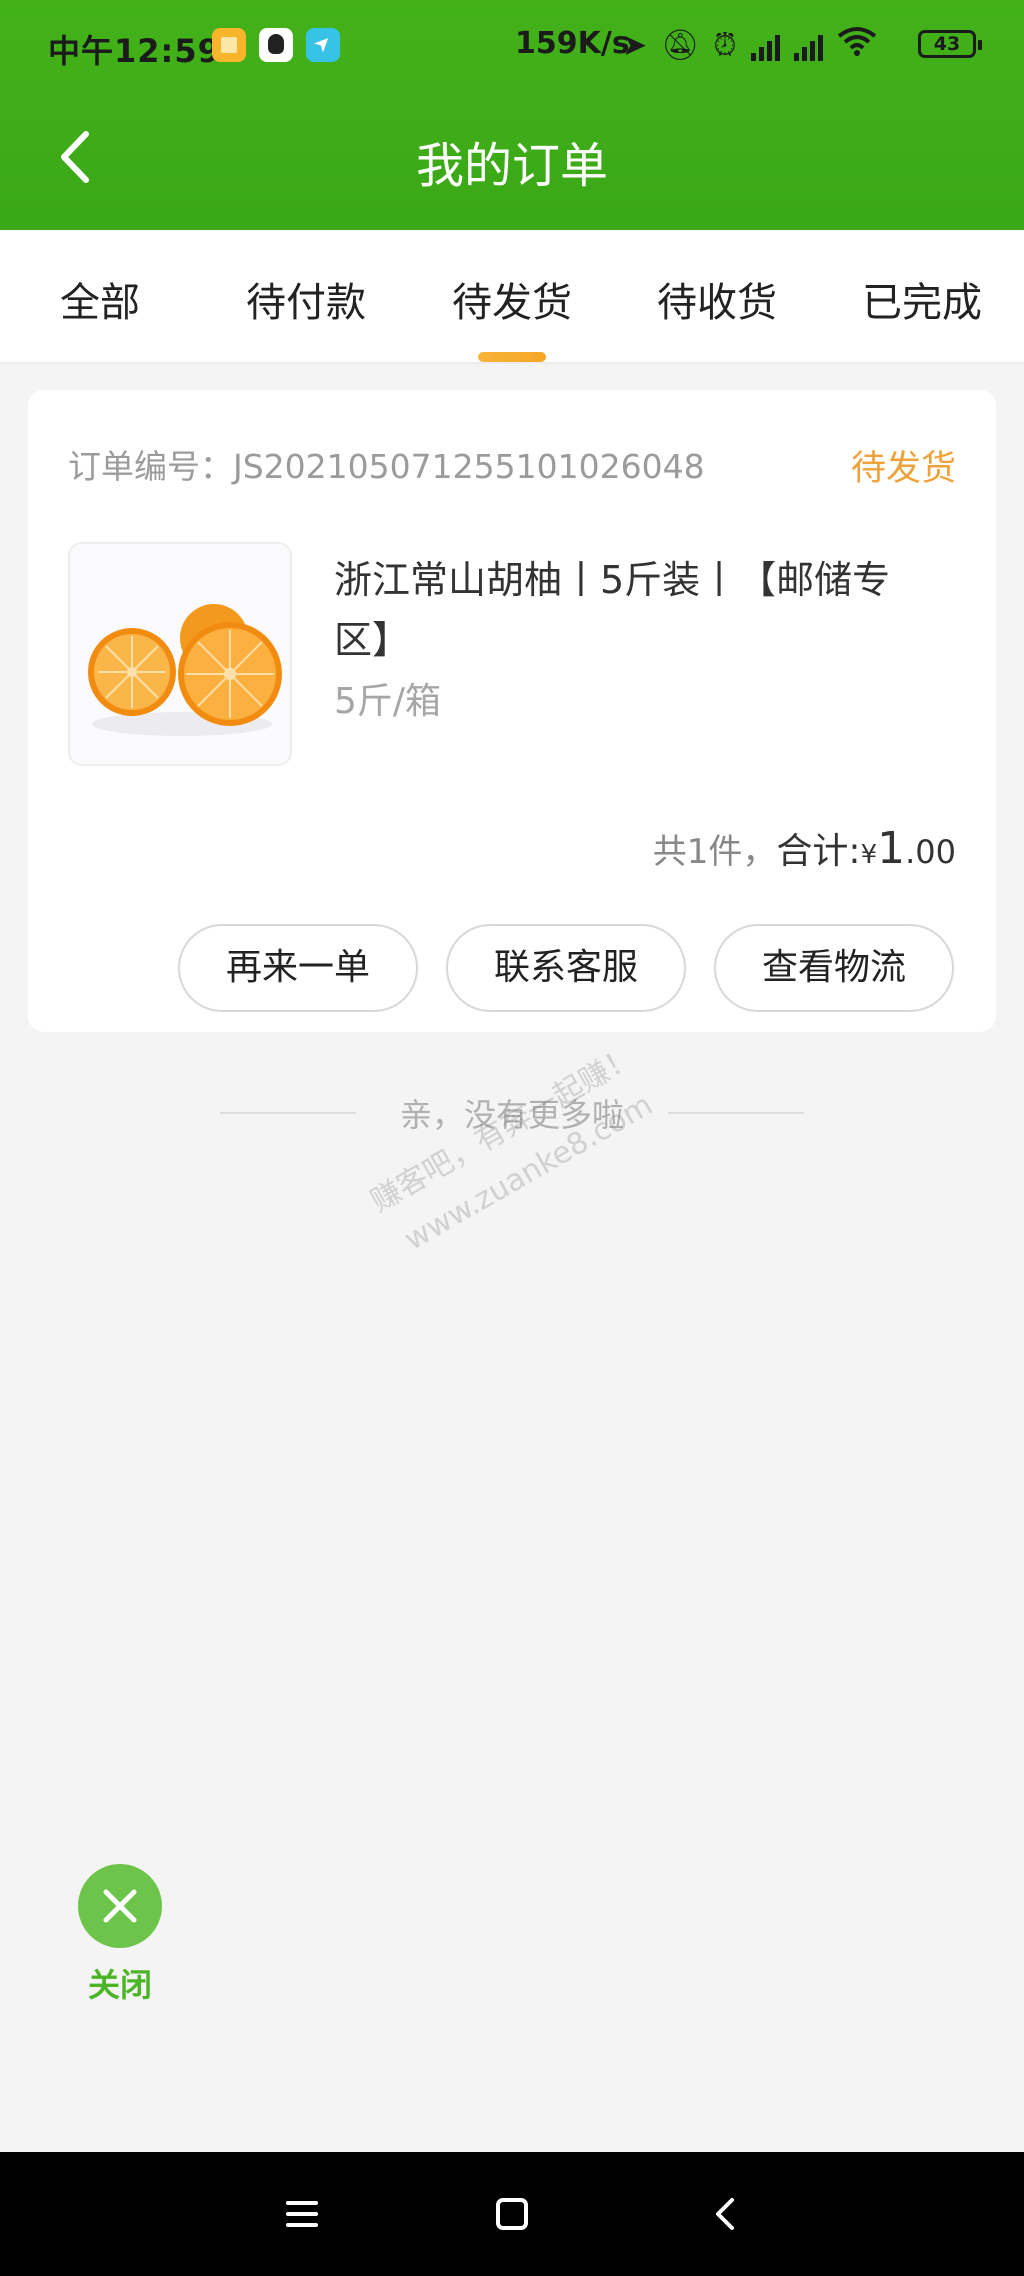 The image size is (1024, 2276). I want to click on order-status-badge: 待发货, so click(903, 469).